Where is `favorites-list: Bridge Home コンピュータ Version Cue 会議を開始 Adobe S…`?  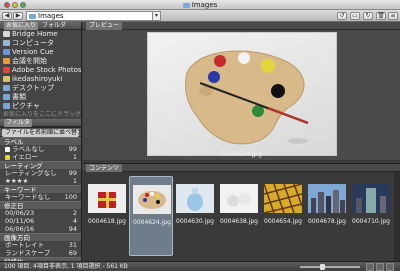 favorites-list: Bridge Home コンピュータ Version Cue 会議を開始 Adobe S… is located at coordinates (40, 70).